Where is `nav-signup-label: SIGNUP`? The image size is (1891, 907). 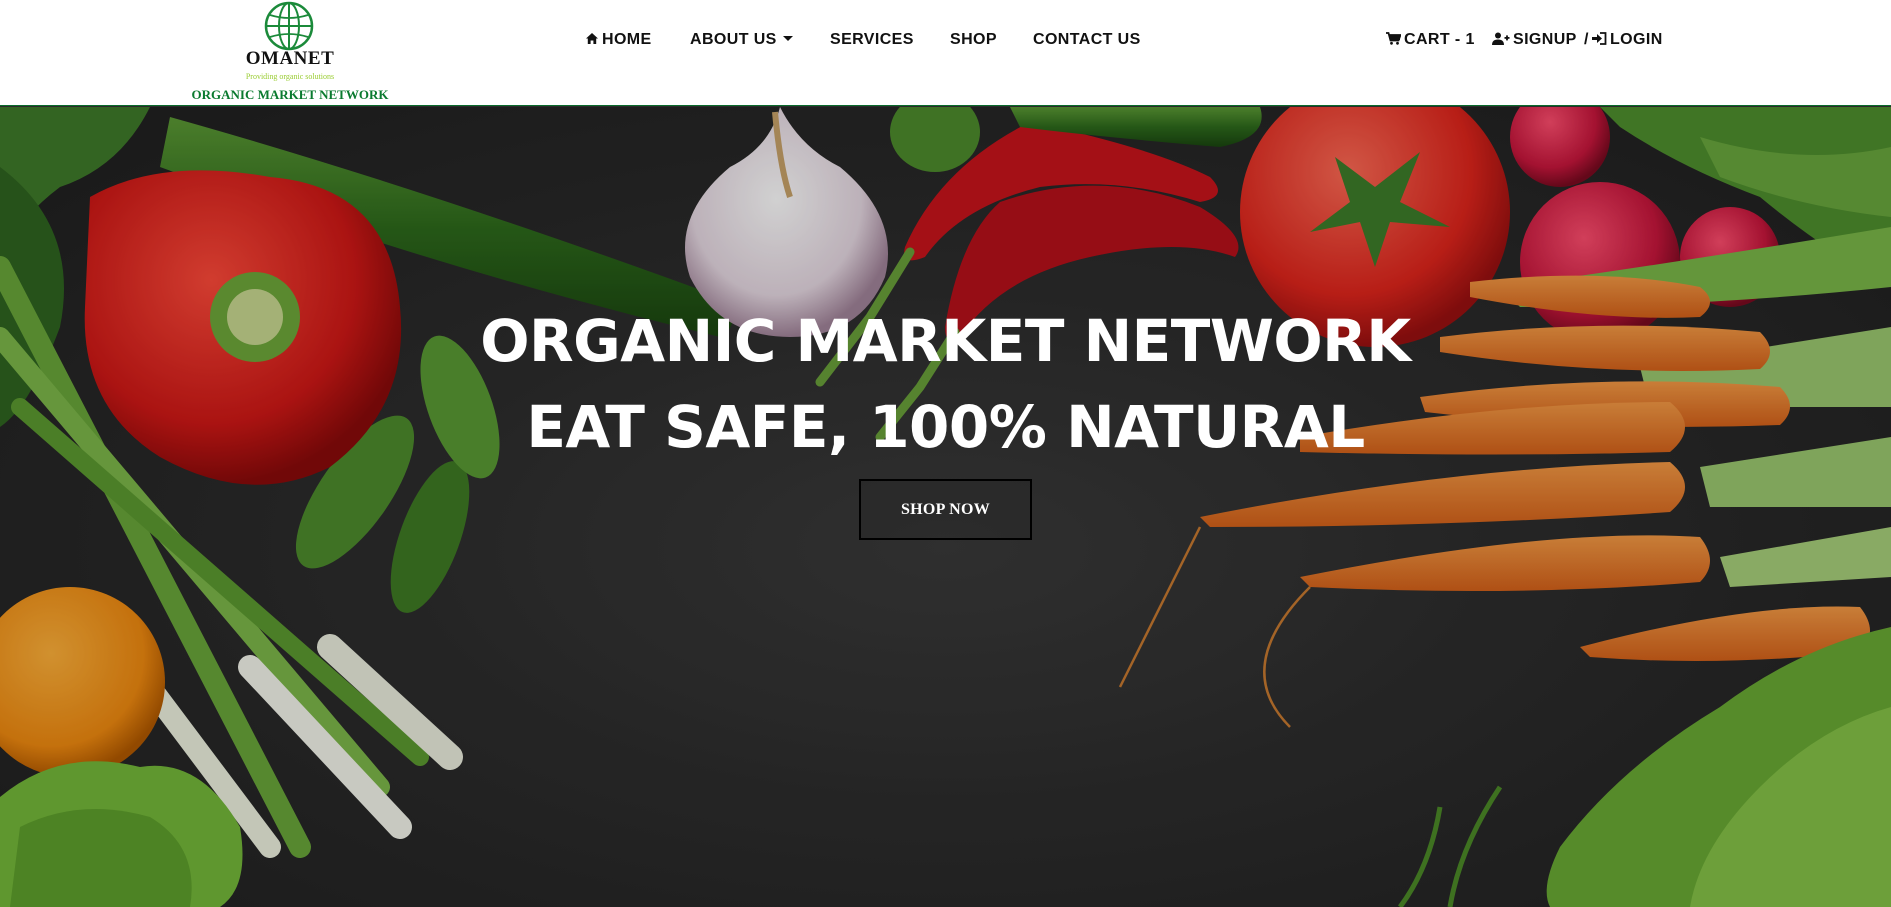 nav-signup-label: SIGNUP is located at coordinates (1545, 39).